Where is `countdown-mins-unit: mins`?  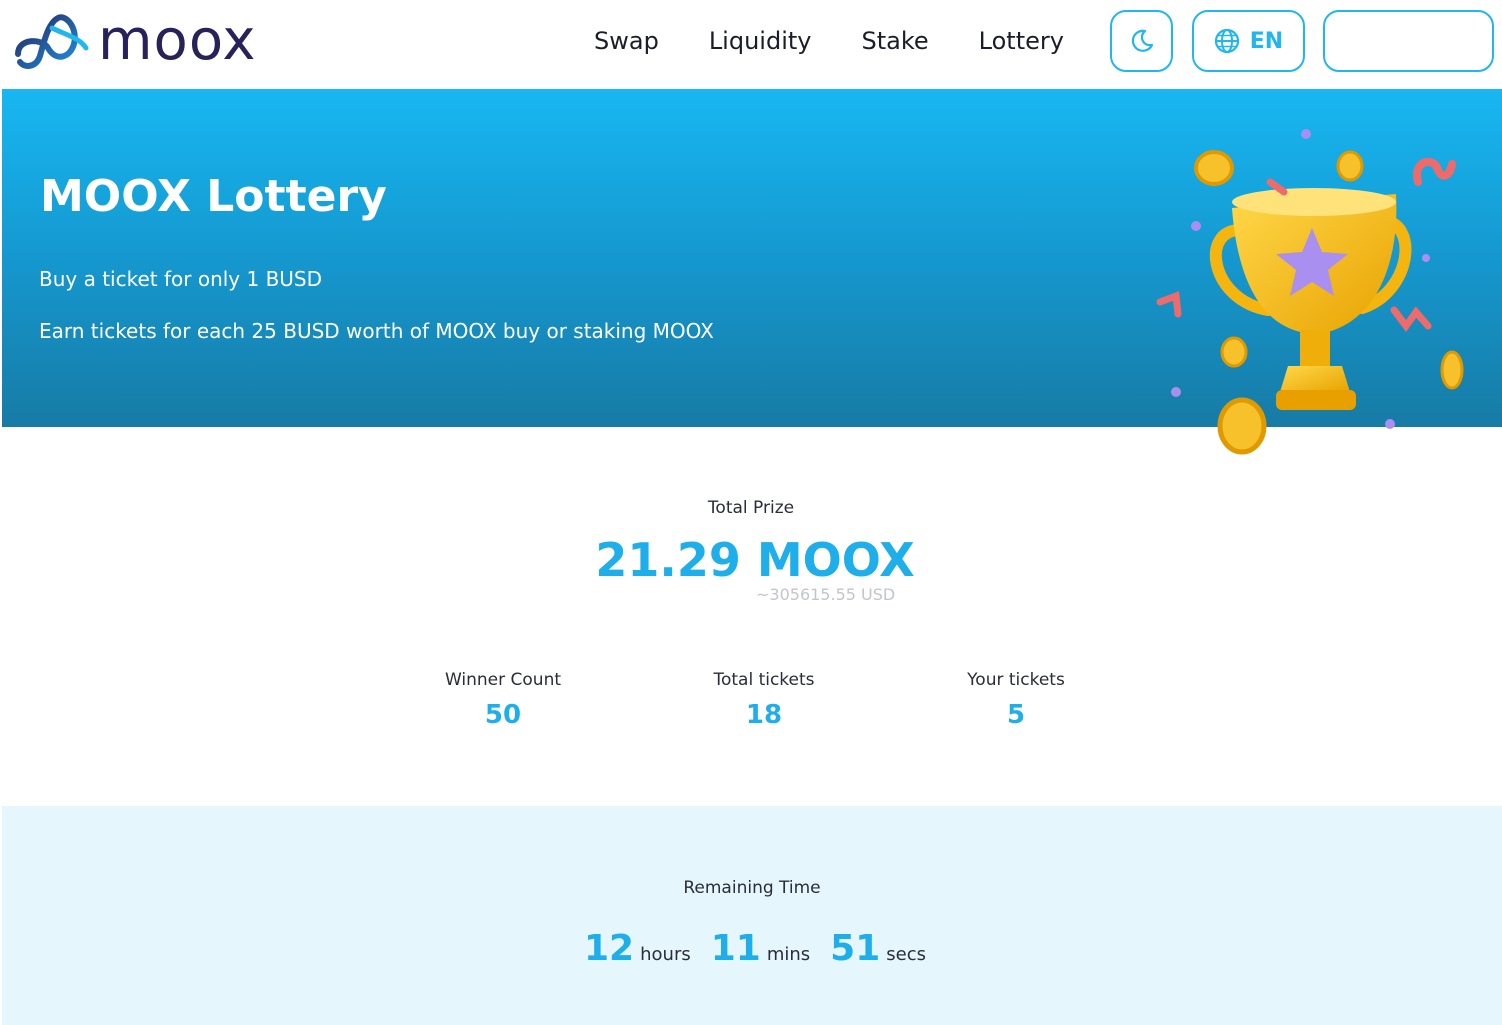
countdown-mins-unit: mins is located at coordinates (788, 954).